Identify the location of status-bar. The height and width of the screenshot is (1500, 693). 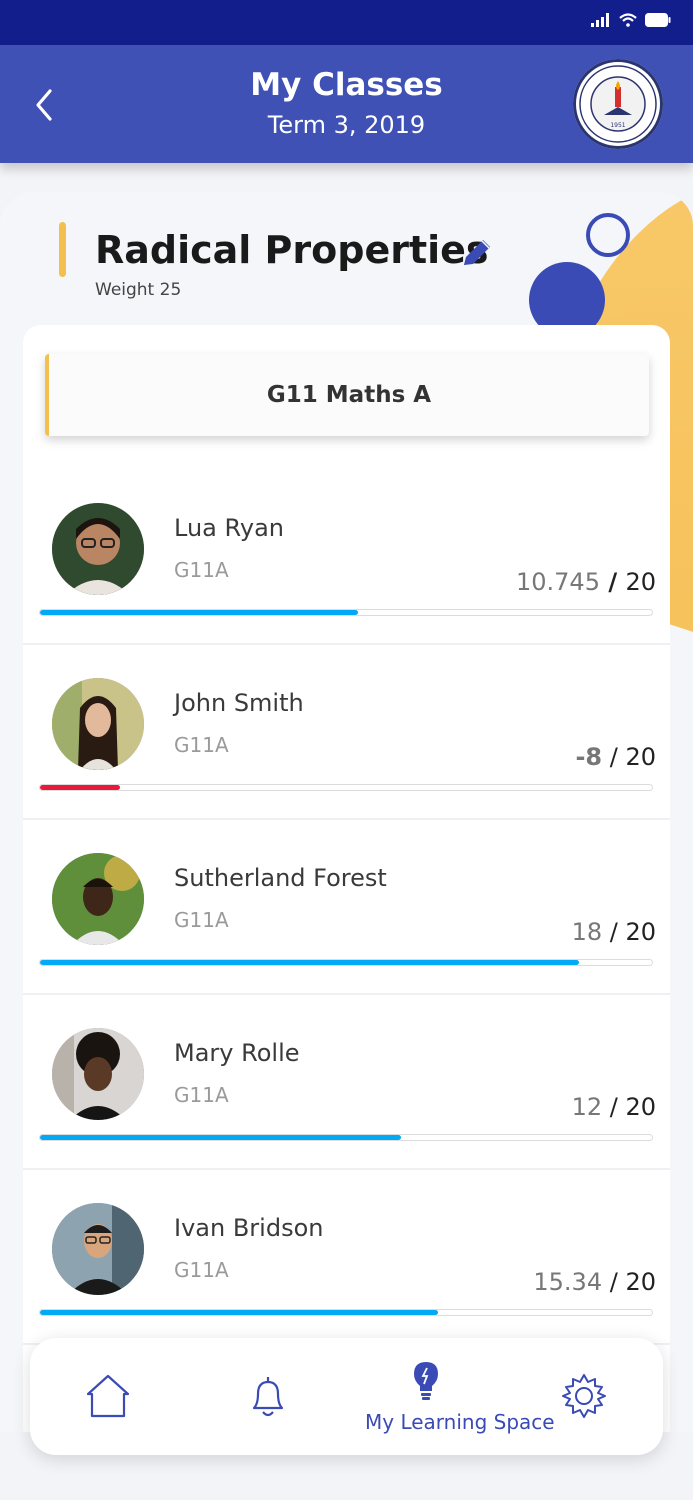
(346, 22).